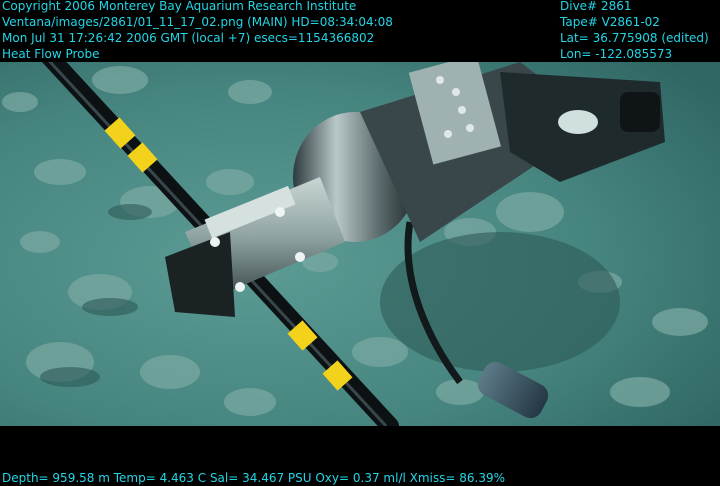  What do you see at coordinates (51, 54) in the screenshot?
I see `caption-line: Heat Flow Probe` at bounding box center [51, 54].